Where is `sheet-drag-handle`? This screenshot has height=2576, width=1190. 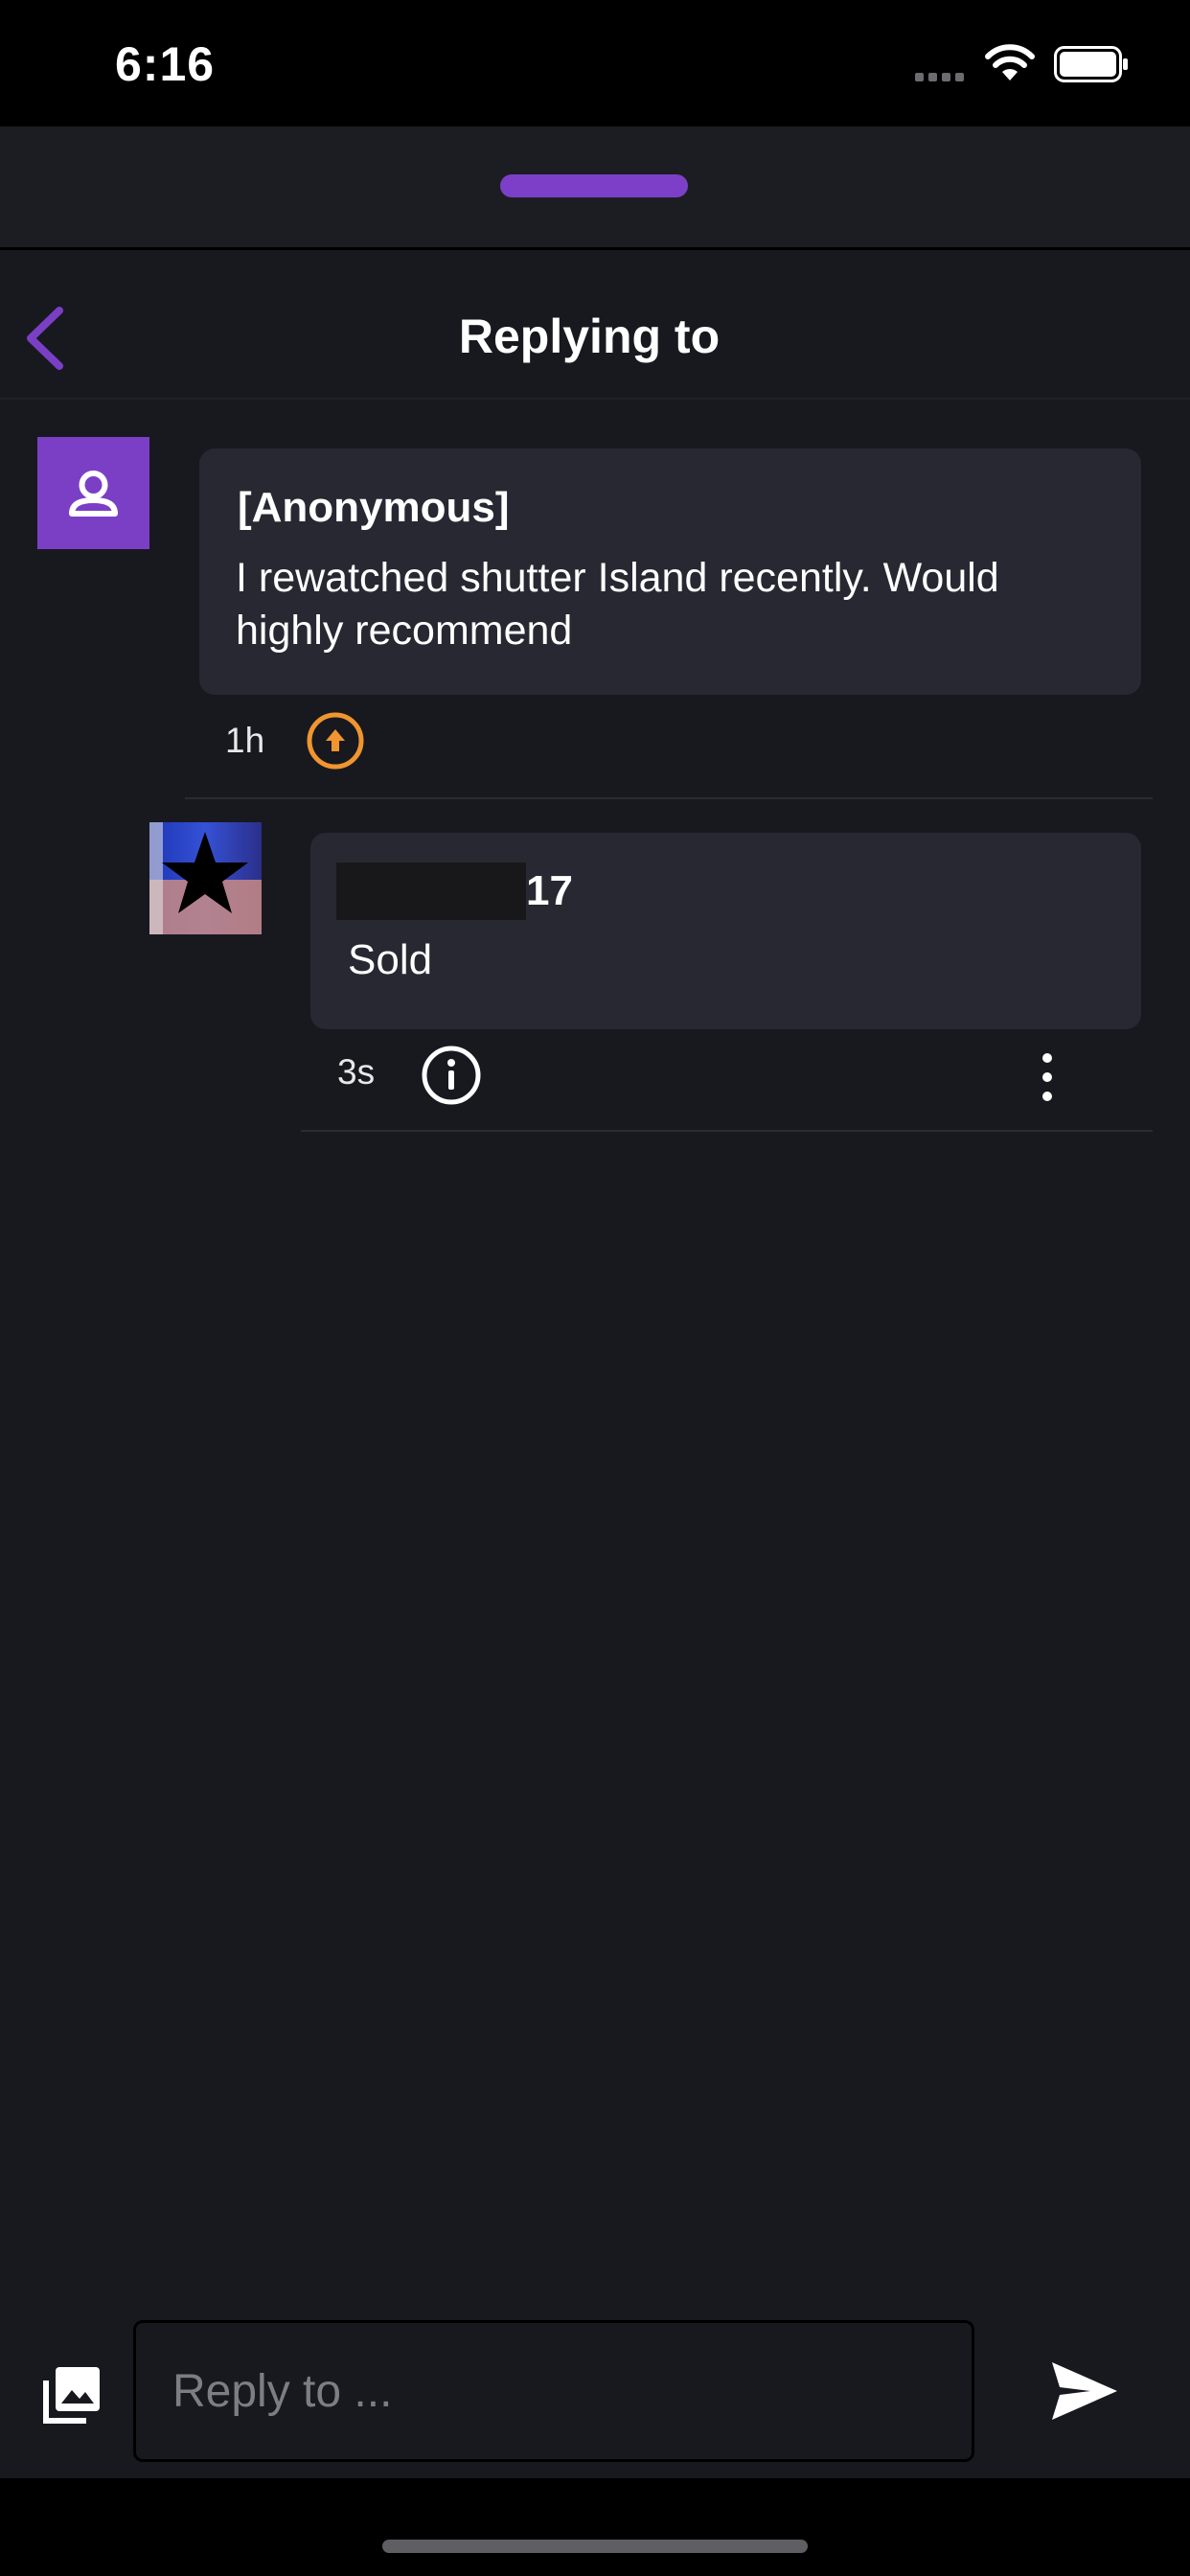
sheet-drag-handle is located at coordinates (594, 185).